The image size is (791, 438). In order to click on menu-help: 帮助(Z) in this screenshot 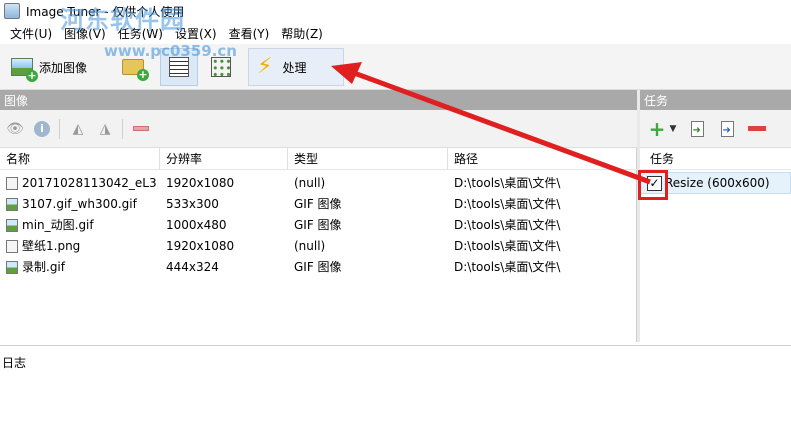, I will do `click(302, 33)`.